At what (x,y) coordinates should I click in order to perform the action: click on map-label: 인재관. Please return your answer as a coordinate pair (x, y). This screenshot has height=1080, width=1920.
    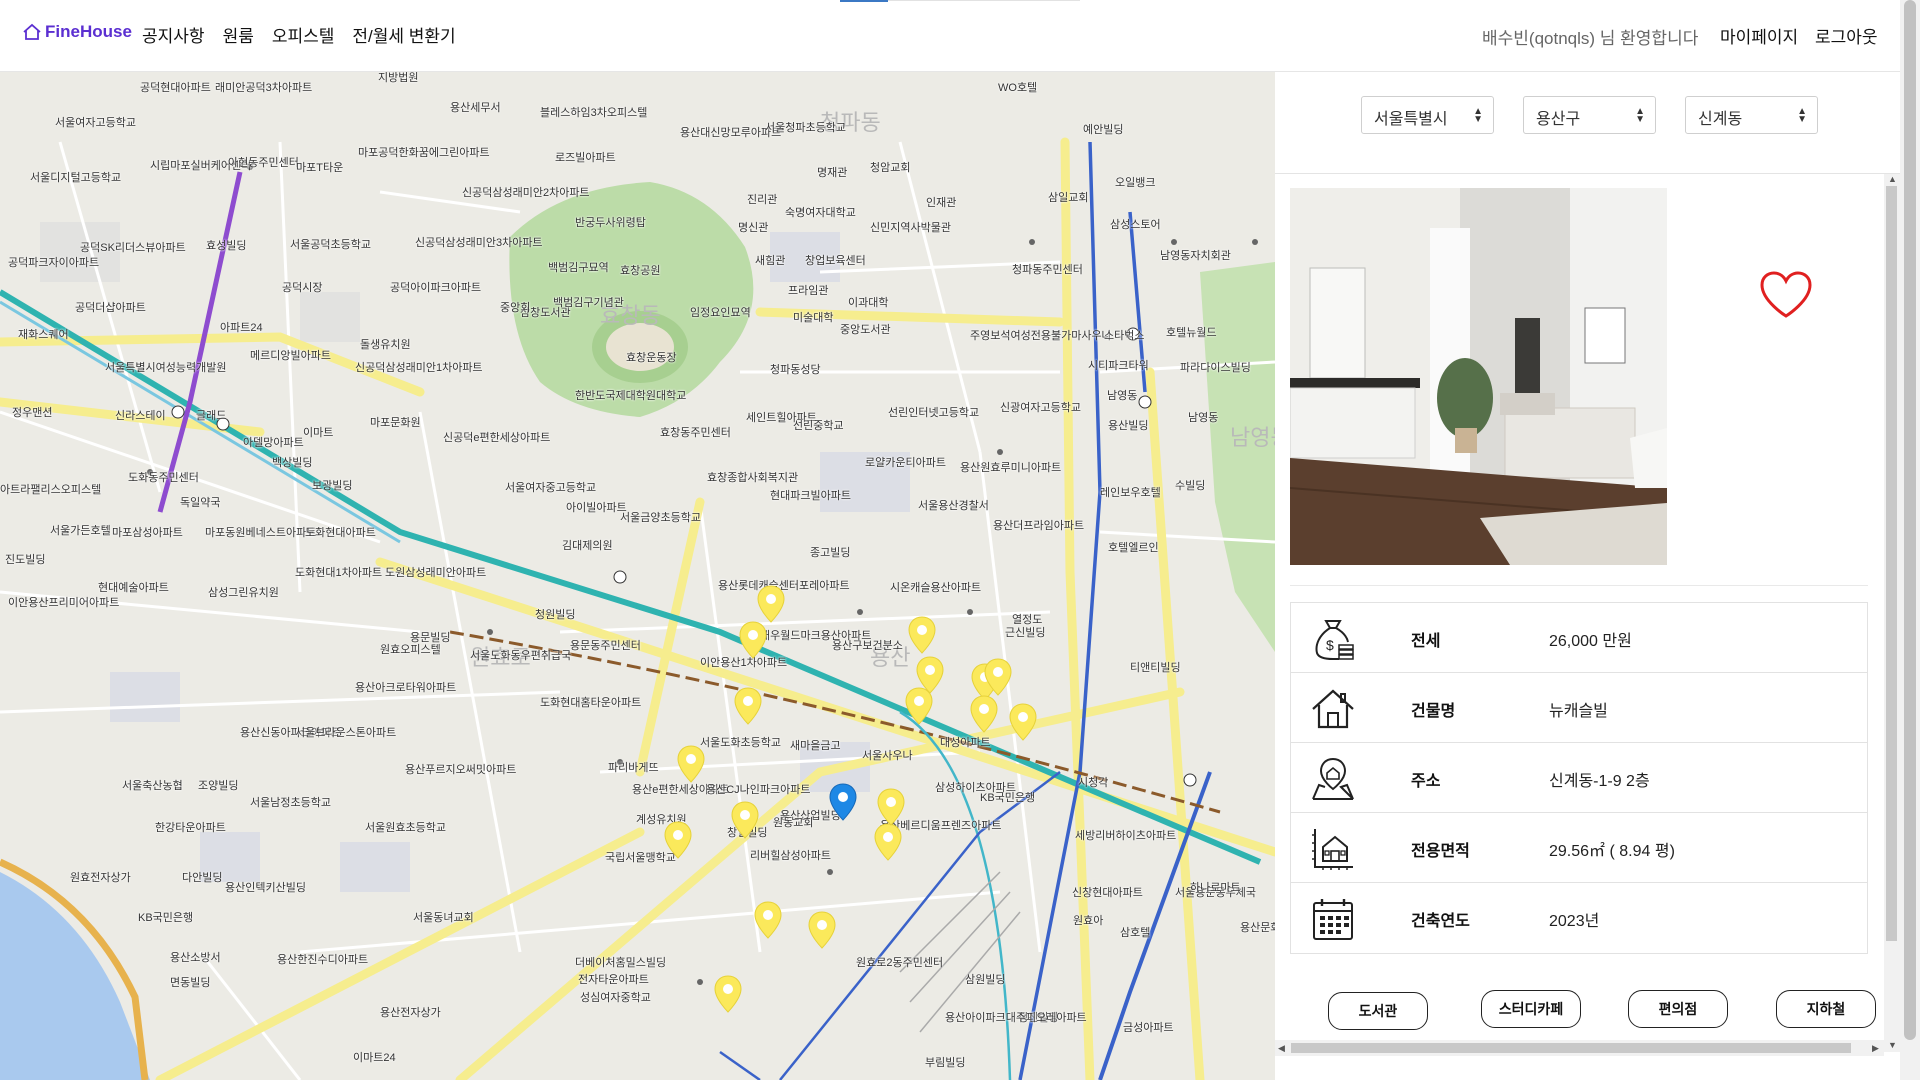
    Looking at the image, I should click on (941, 203).